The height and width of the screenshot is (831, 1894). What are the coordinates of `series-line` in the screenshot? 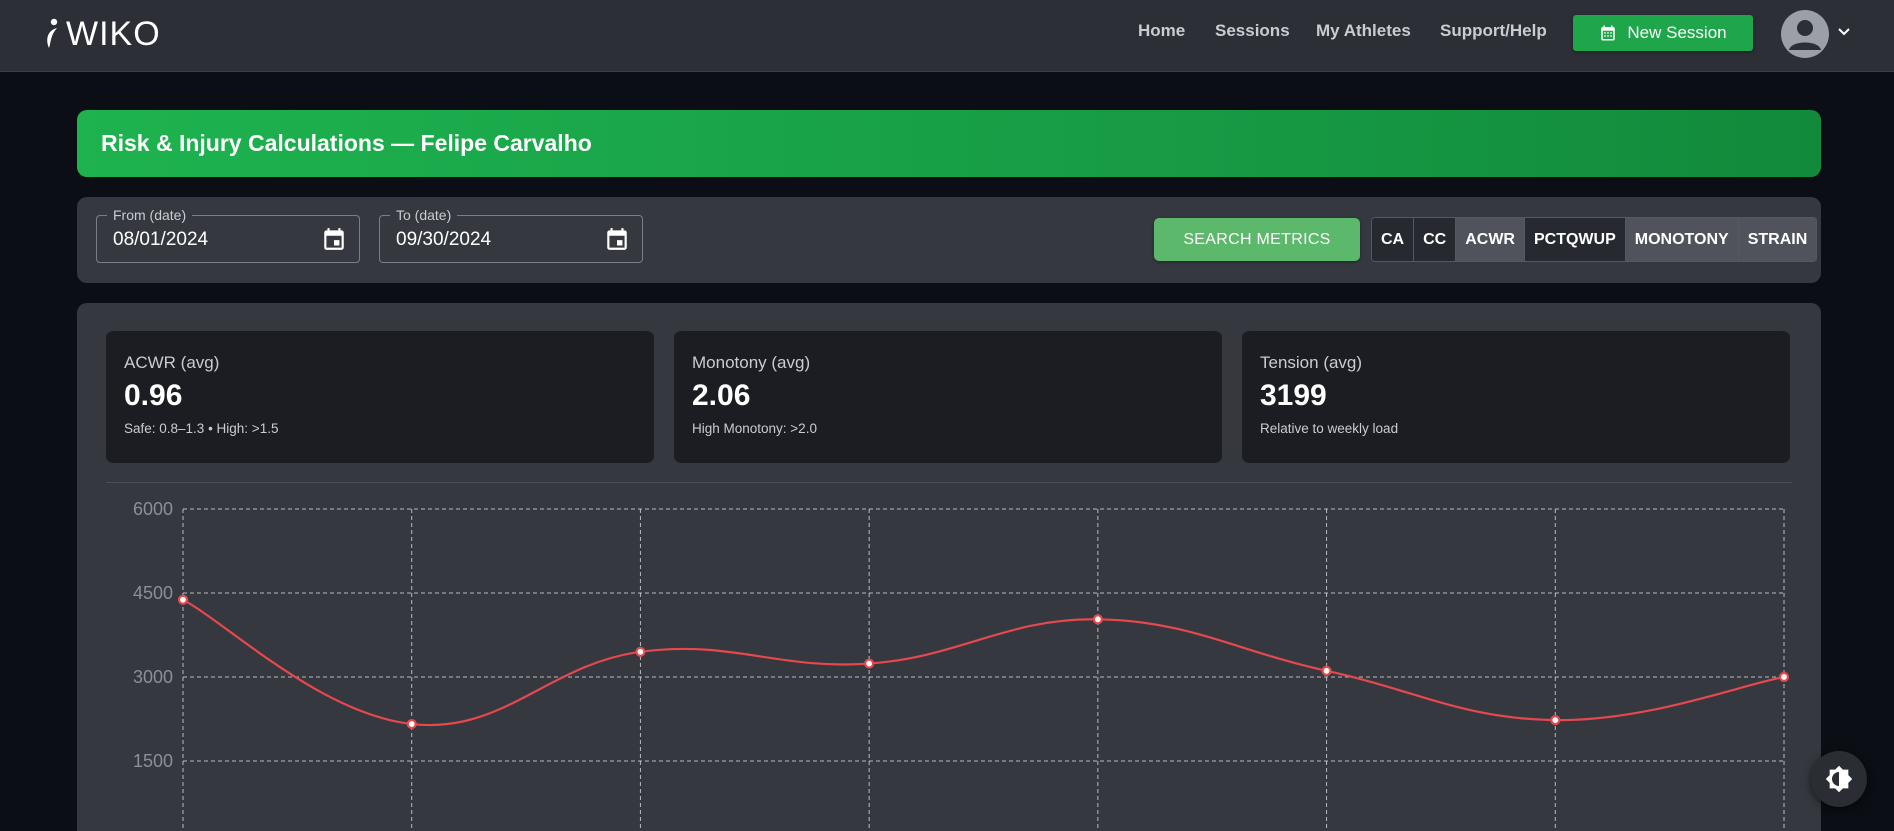 It's located at (983, 662).